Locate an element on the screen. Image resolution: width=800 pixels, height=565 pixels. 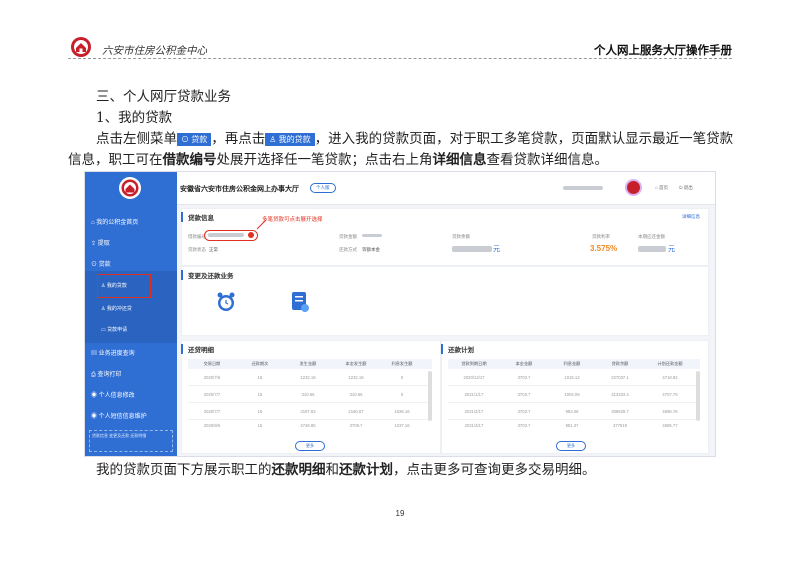
logout-link: ⏻ 退出 is located at coordinates (686, 188).